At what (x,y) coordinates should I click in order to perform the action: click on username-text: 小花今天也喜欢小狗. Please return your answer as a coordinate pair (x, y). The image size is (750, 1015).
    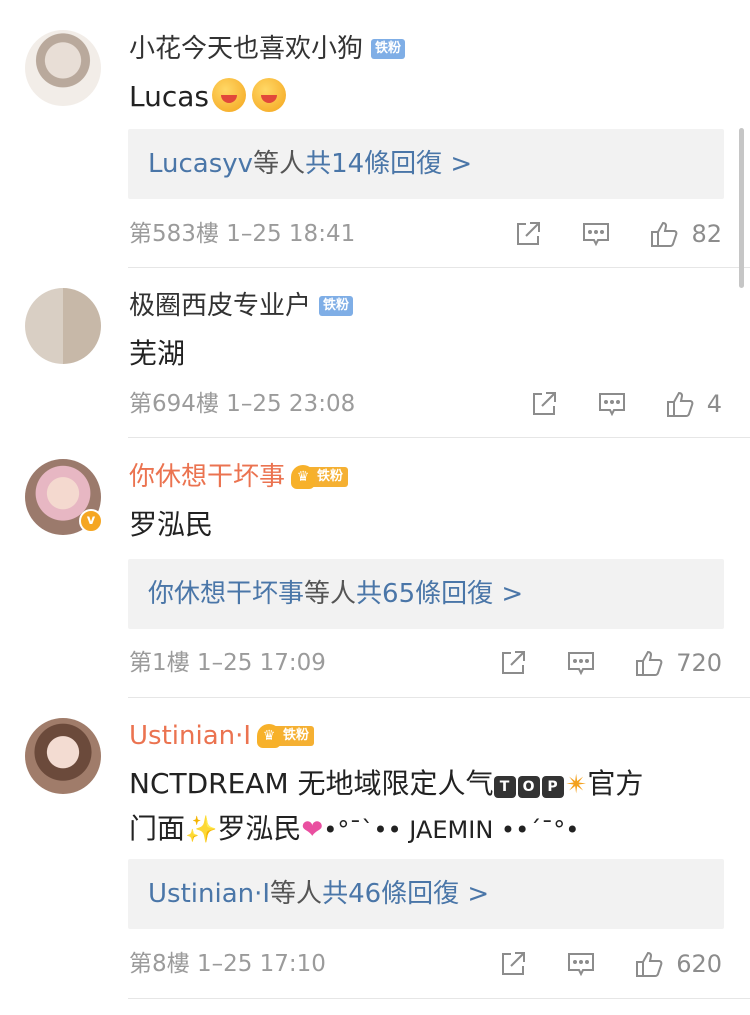
    Looking at the image, I should click on (246, 49).